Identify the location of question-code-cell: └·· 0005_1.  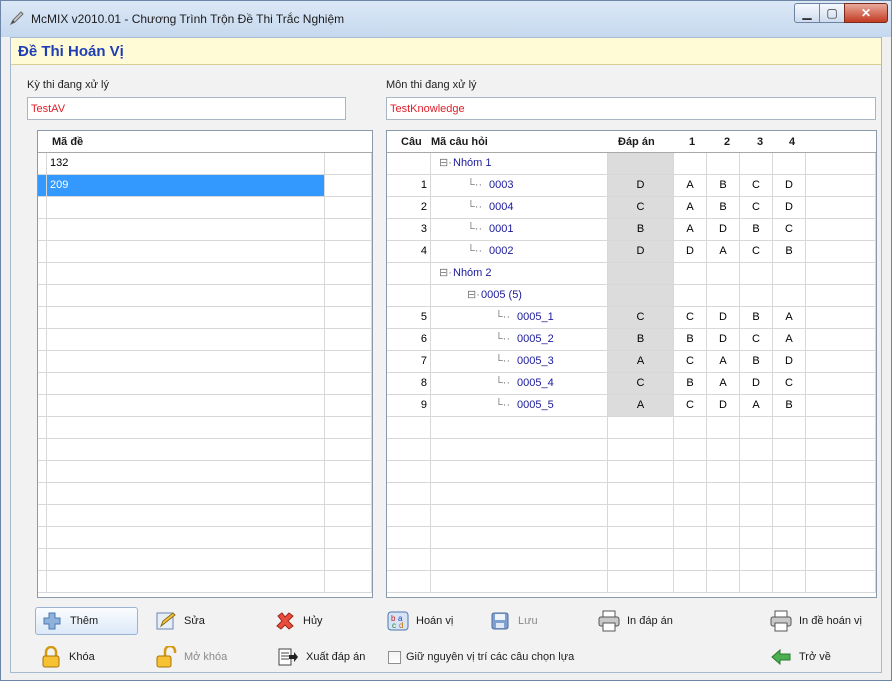
(519, 318).